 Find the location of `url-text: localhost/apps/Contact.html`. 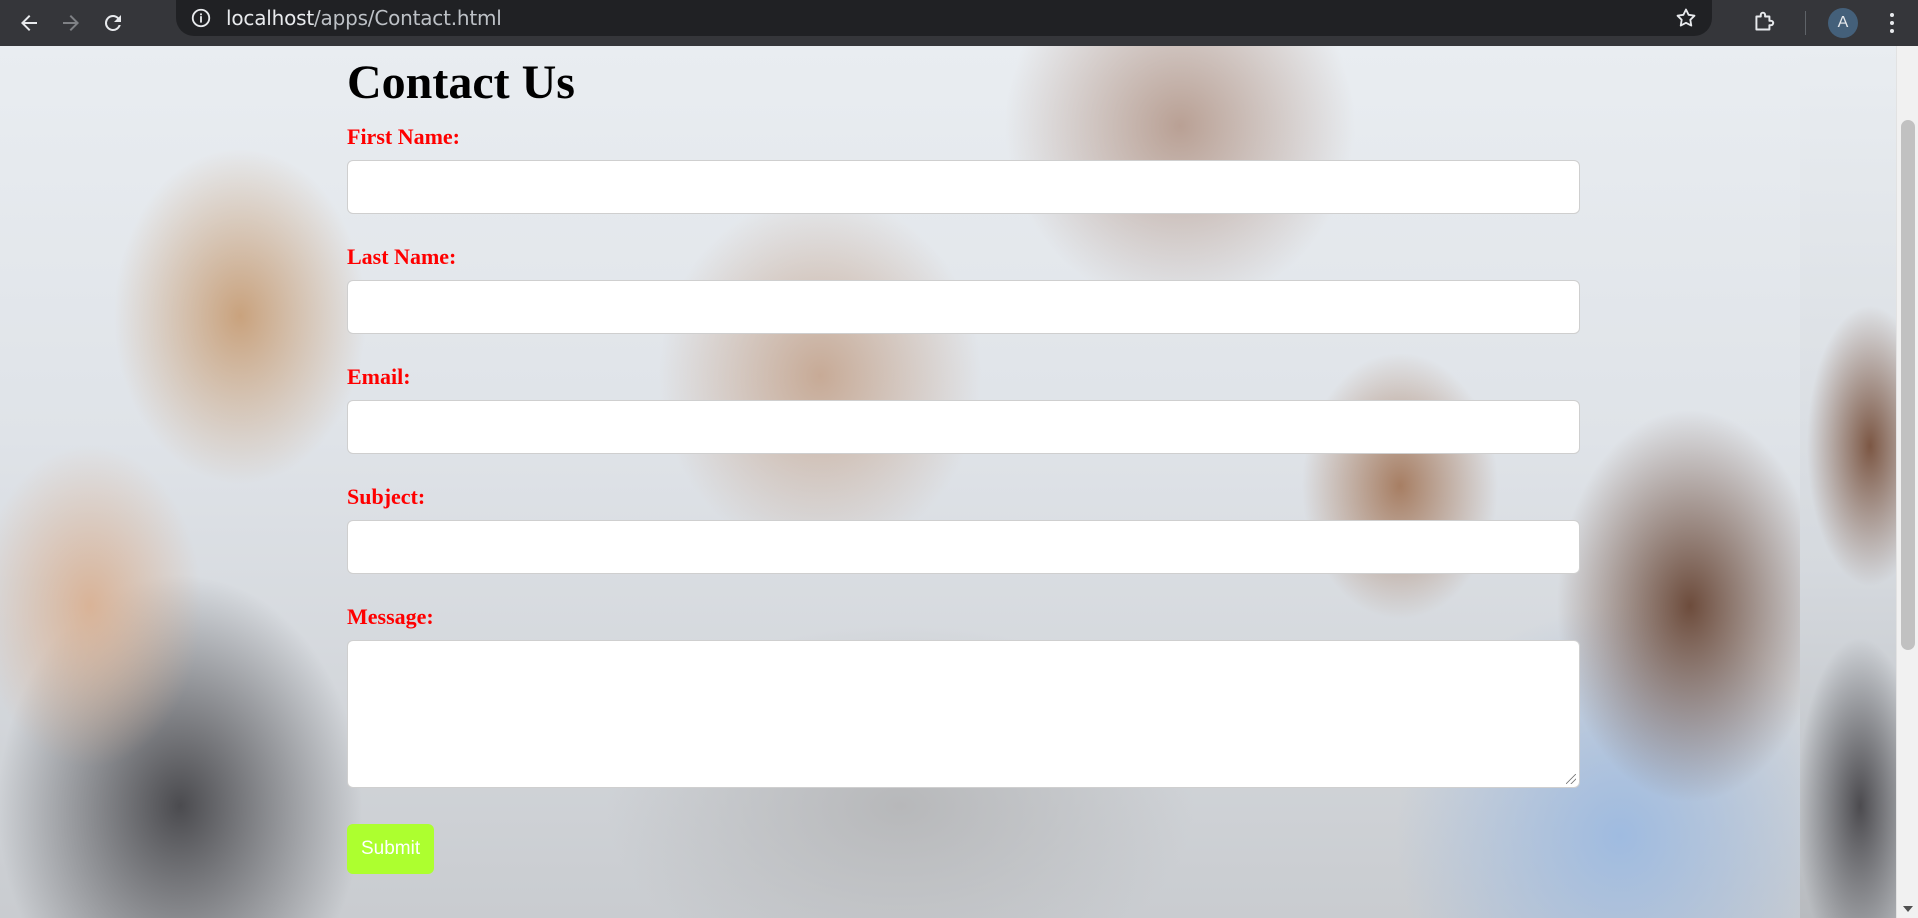

url-text: localhost/apps/Contact.html is located at coordinates (364, 18).